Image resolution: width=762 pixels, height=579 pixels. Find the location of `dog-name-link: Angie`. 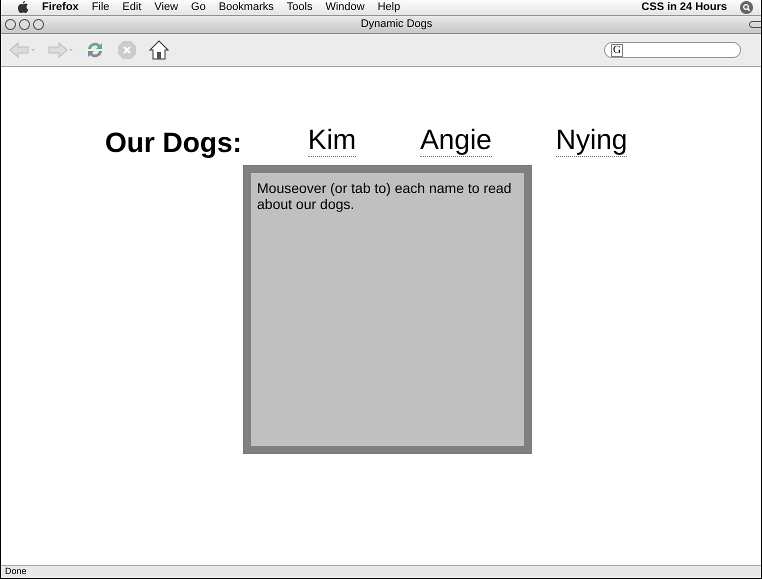

dog-name-link: Angie is located at coordinates (456, 141).